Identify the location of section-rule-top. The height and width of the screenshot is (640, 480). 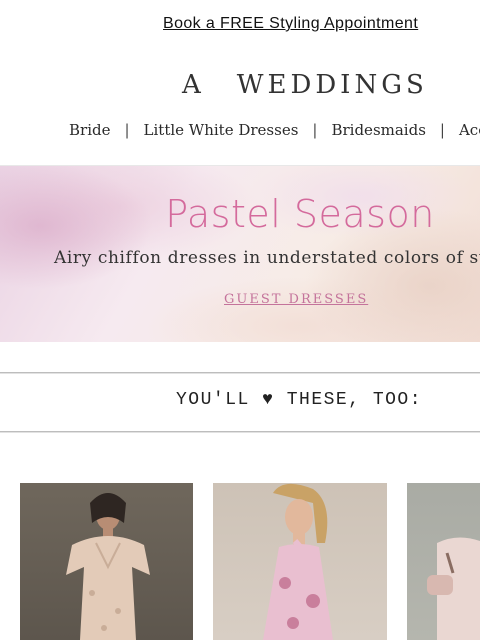
(240, 373).